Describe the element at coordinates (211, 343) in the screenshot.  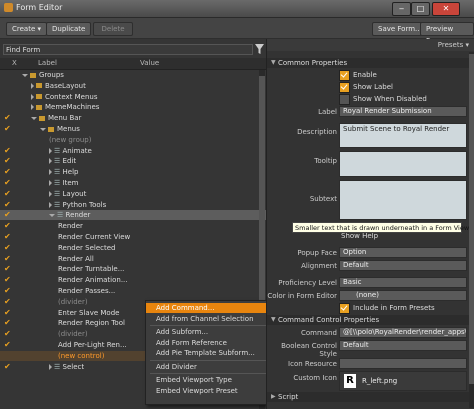
I see `context-menu-item: Add Form Reference` at that location.